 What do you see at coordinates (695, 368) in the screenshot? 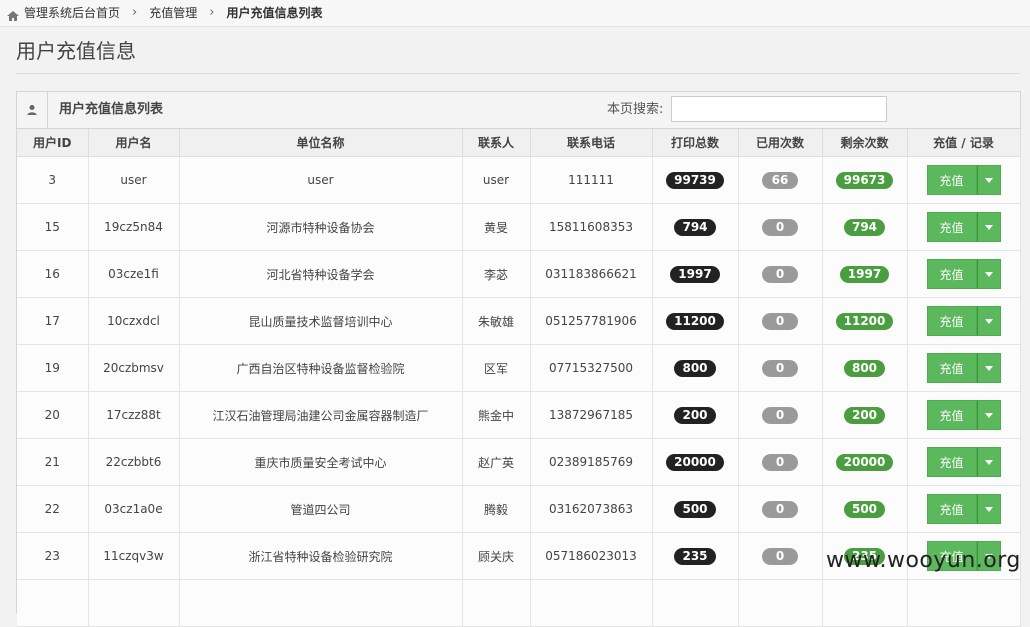
I see `total-badge: 800` at bounding box center [695, 368].